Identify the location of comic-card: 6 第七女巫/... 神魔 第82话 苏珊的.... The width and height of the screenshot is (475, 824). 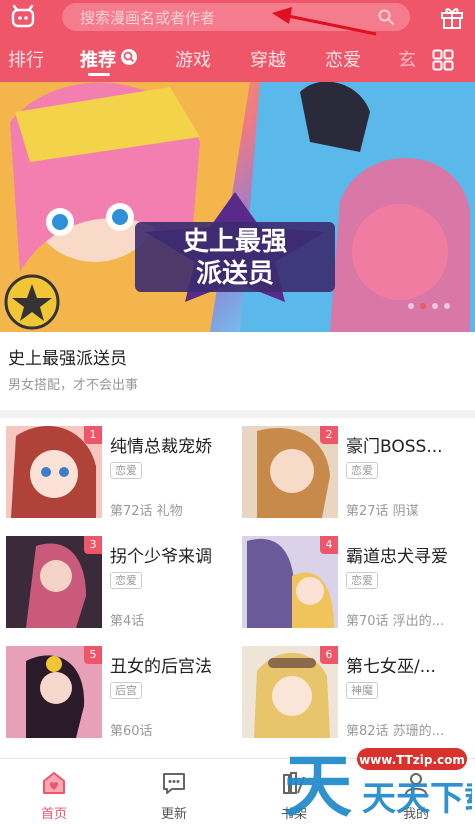
(351, 690).